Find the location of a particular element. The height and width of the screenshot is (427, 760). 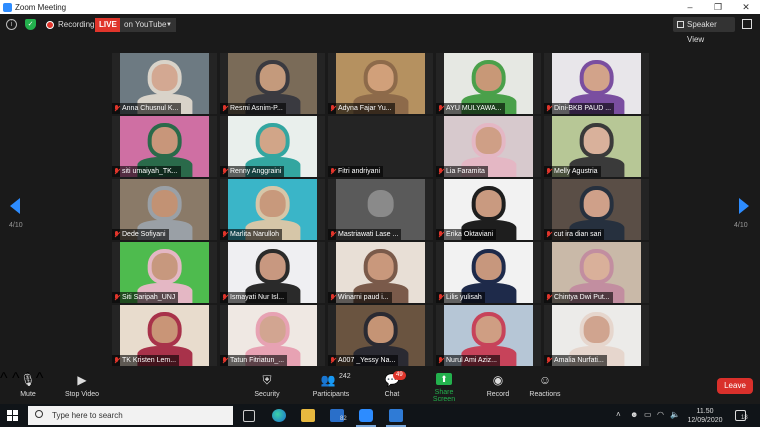

file-explorer-icon is located at coordinates (308, 415).